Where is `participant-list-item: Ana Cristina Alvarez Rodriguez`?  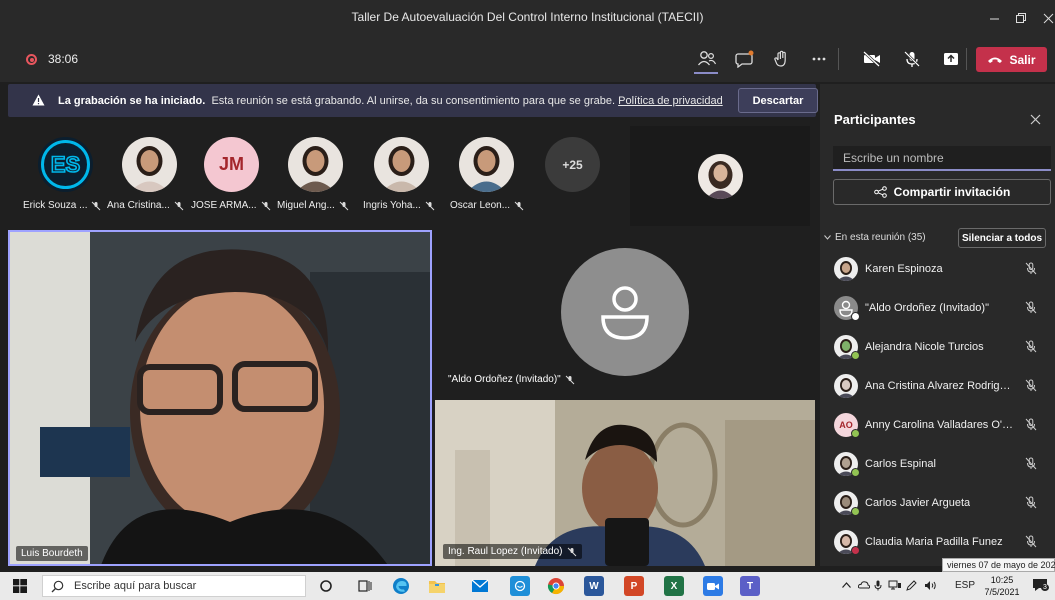
participant-list-item: Ana Cristina Alvarez Rodriguez is located at coordinates (937, 388).